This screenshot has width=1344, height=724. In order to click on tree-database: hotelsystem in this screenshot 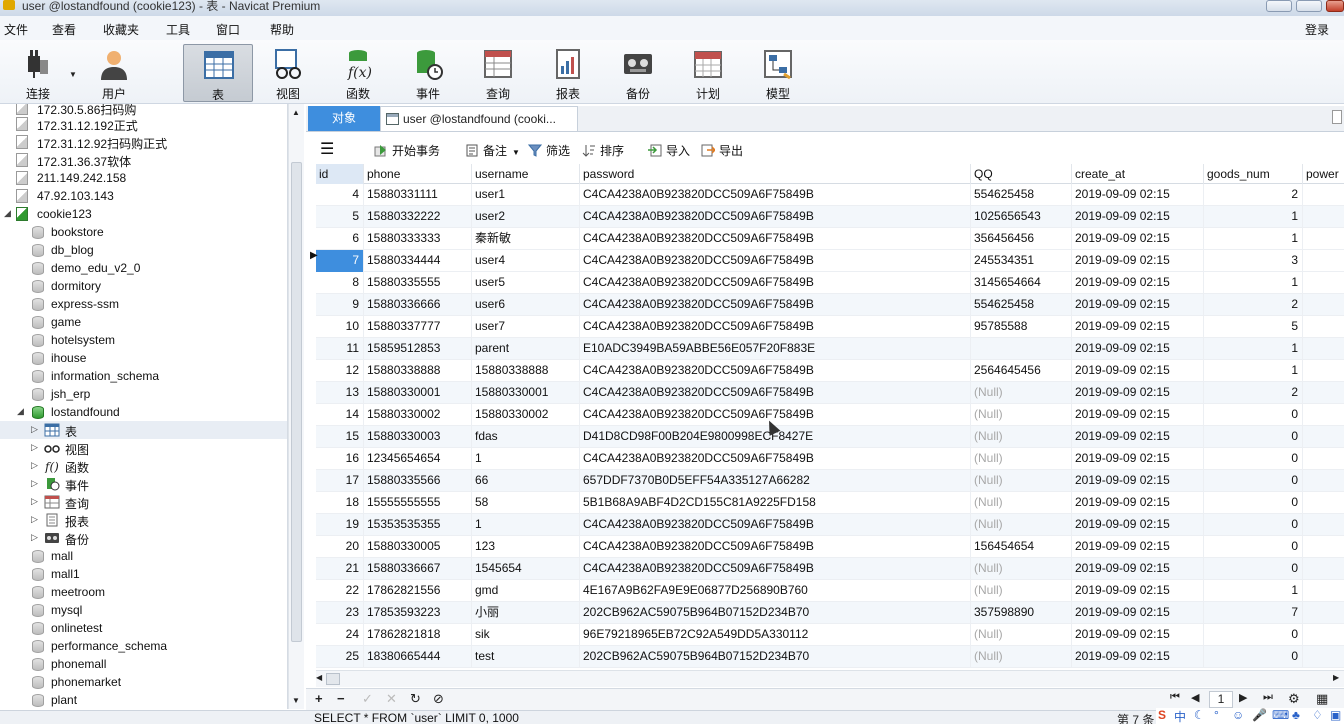, I will do `click(143, 340)`.